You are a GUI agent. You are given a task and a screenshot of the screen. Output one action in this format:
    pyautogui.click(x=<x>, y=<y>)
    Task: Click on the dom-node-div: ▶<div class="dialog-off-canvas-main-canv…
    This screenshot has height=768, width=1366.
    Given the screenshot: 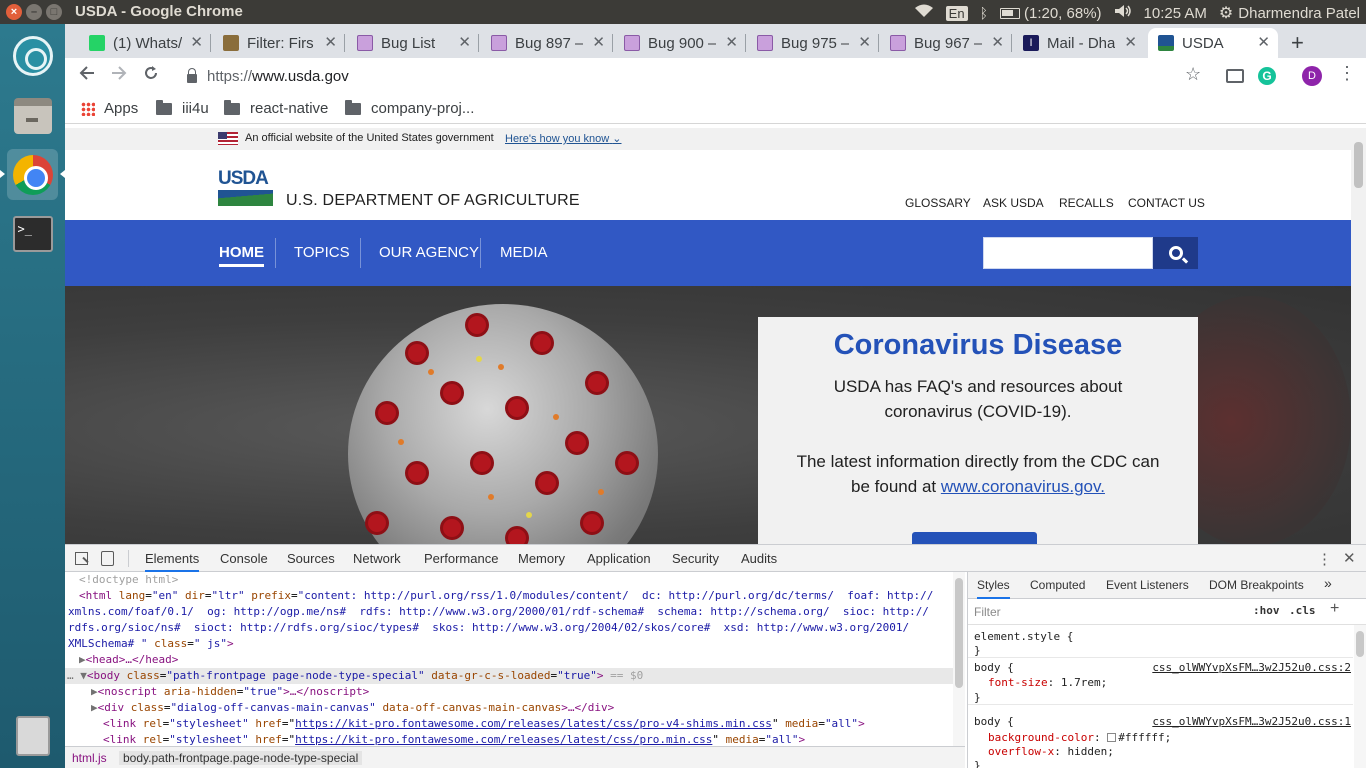 What is the action you would take?
    pyautogui.click(x=510, y=708)
    